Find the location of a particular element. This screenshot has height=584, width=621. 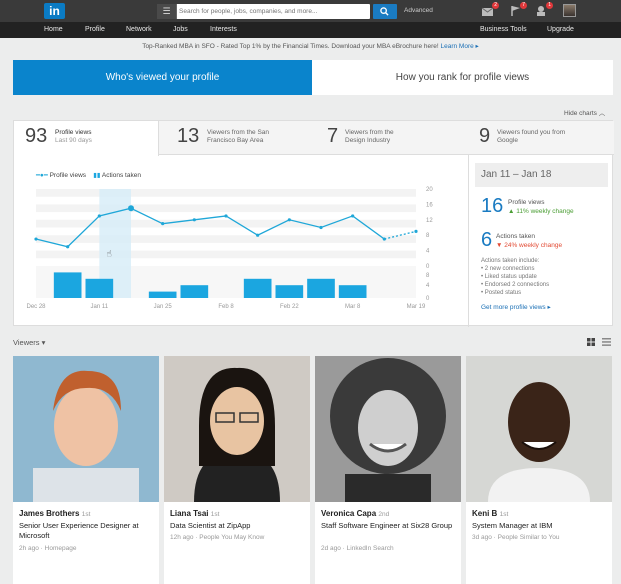

stat-profile-views: 93 Profile views Last 90 days is located at coordinates (86, 138).